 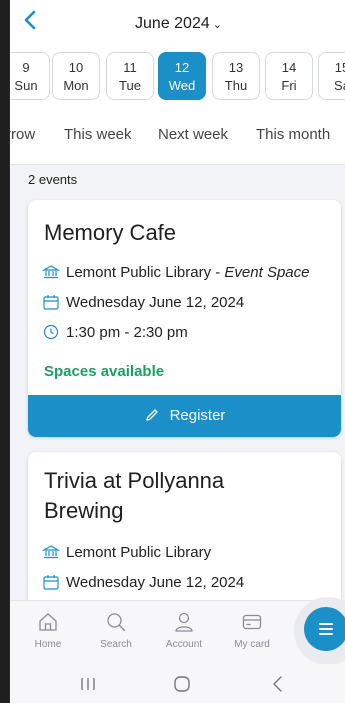 What do you see at coordinates (130, 76) in the screenshot?
I see `day-tue-11: 11 Tue` at bounding box center [130, 76].